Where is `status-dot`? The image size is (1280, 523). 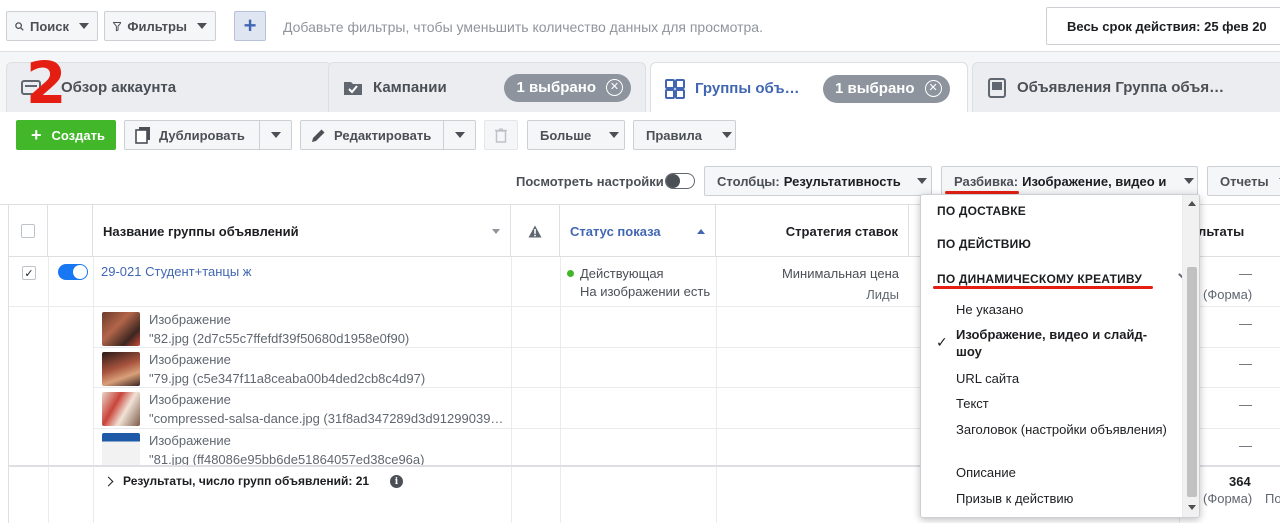 status-dot is located at coordinates (570, 273).